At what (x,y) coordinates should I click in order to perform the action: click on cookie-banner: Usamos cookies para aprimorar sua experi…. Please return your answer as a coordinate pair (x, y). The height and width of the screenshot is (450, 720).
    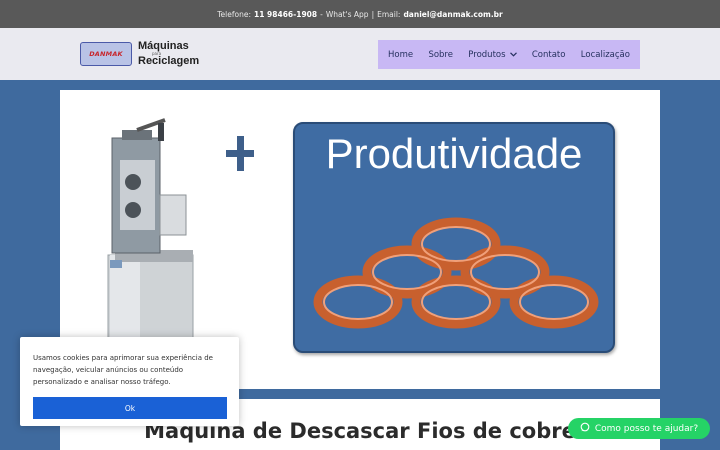
    Looking at the image, I should click on (129, 381).